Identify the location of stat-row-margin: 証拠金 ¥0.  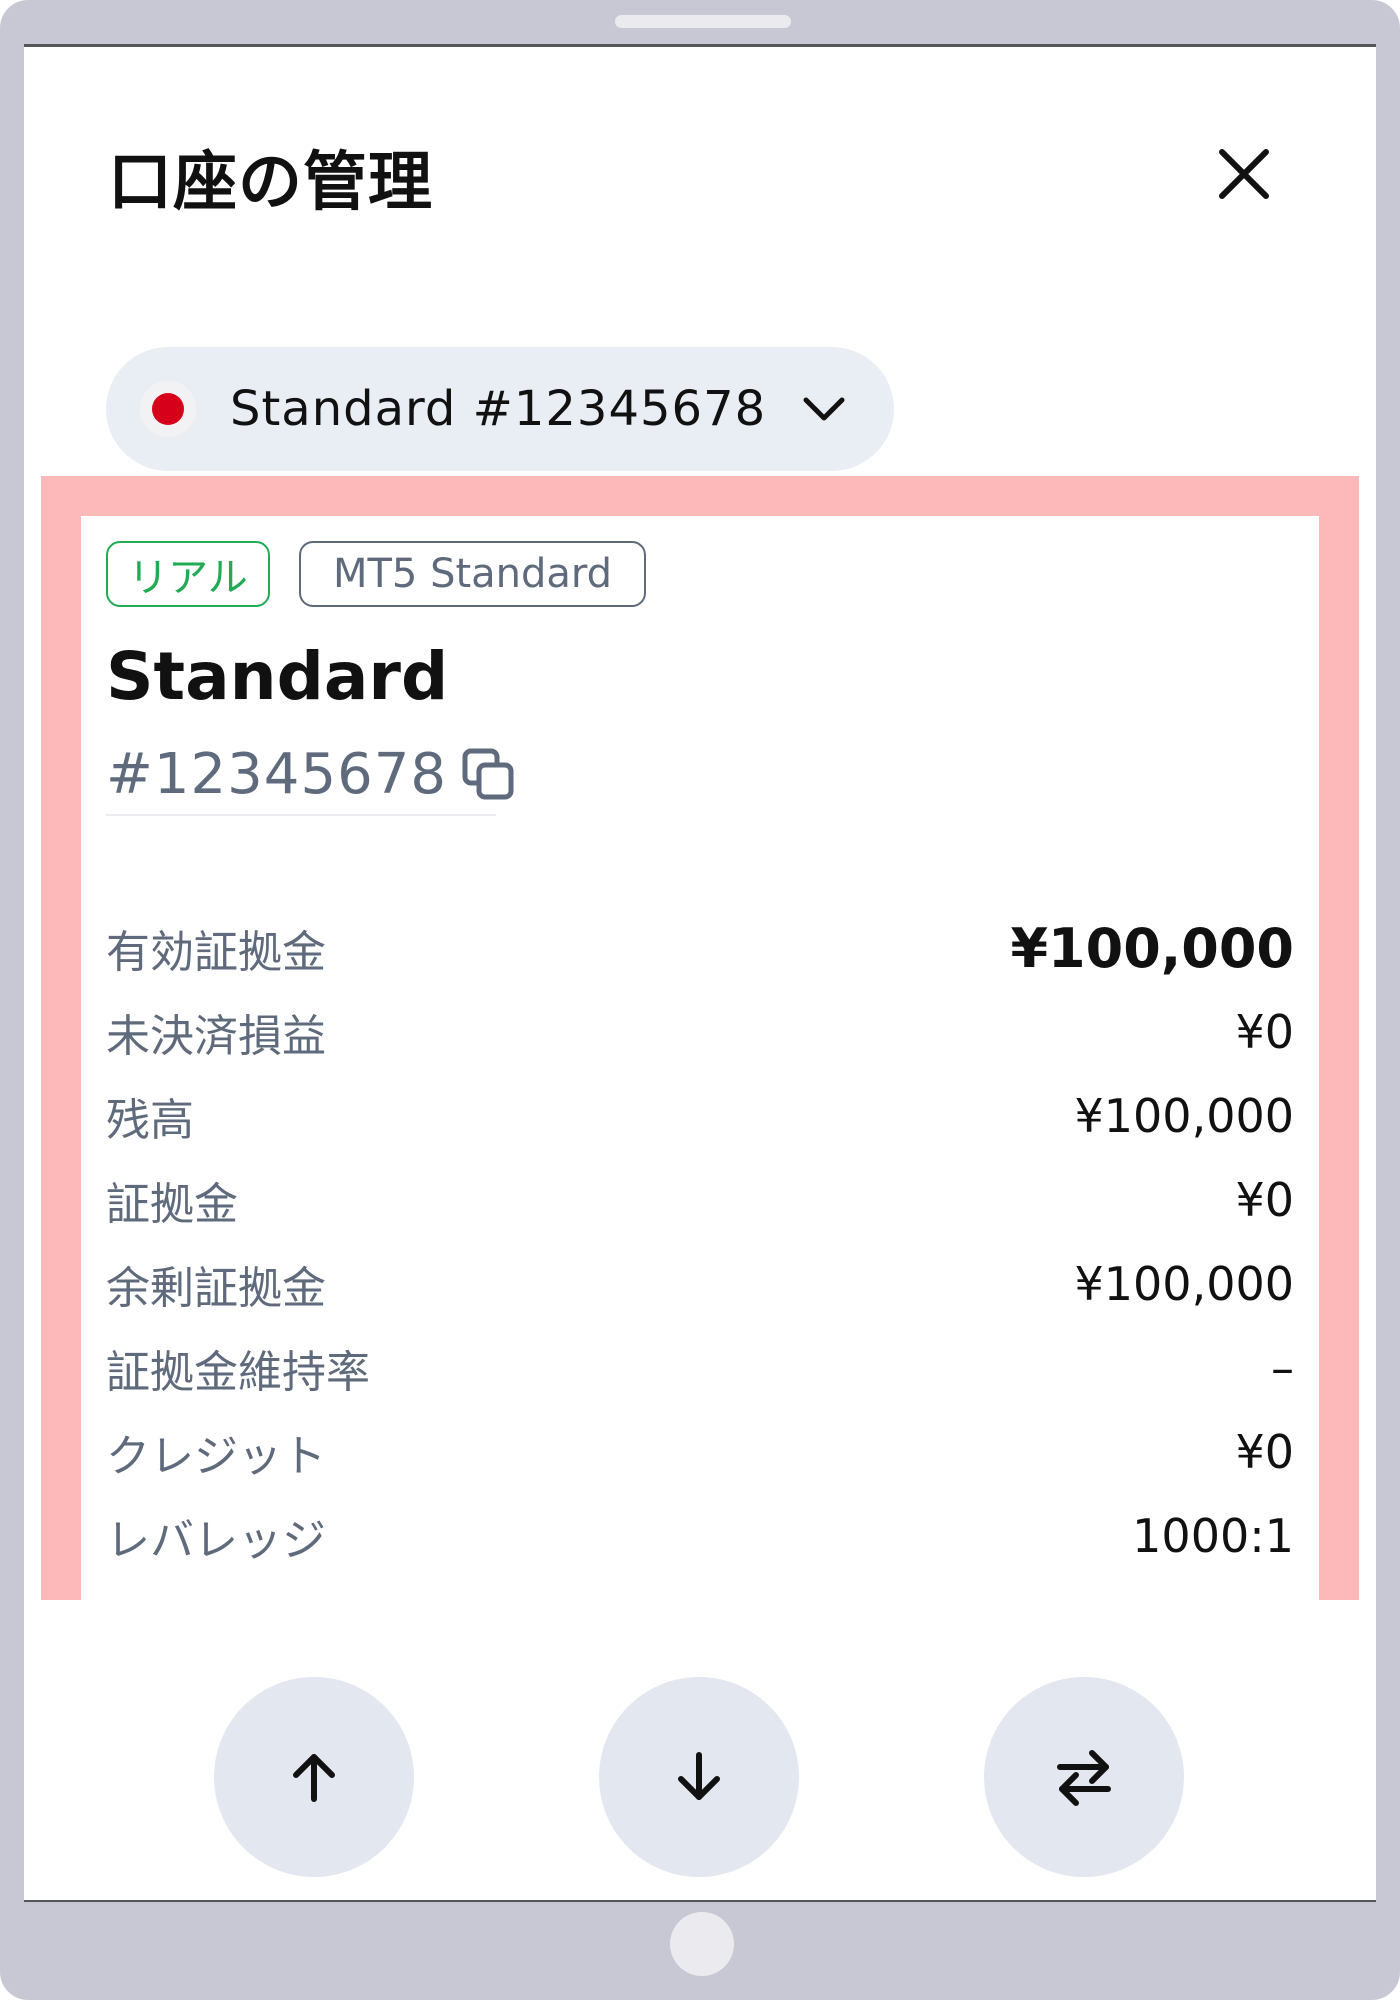
(700, 1200).